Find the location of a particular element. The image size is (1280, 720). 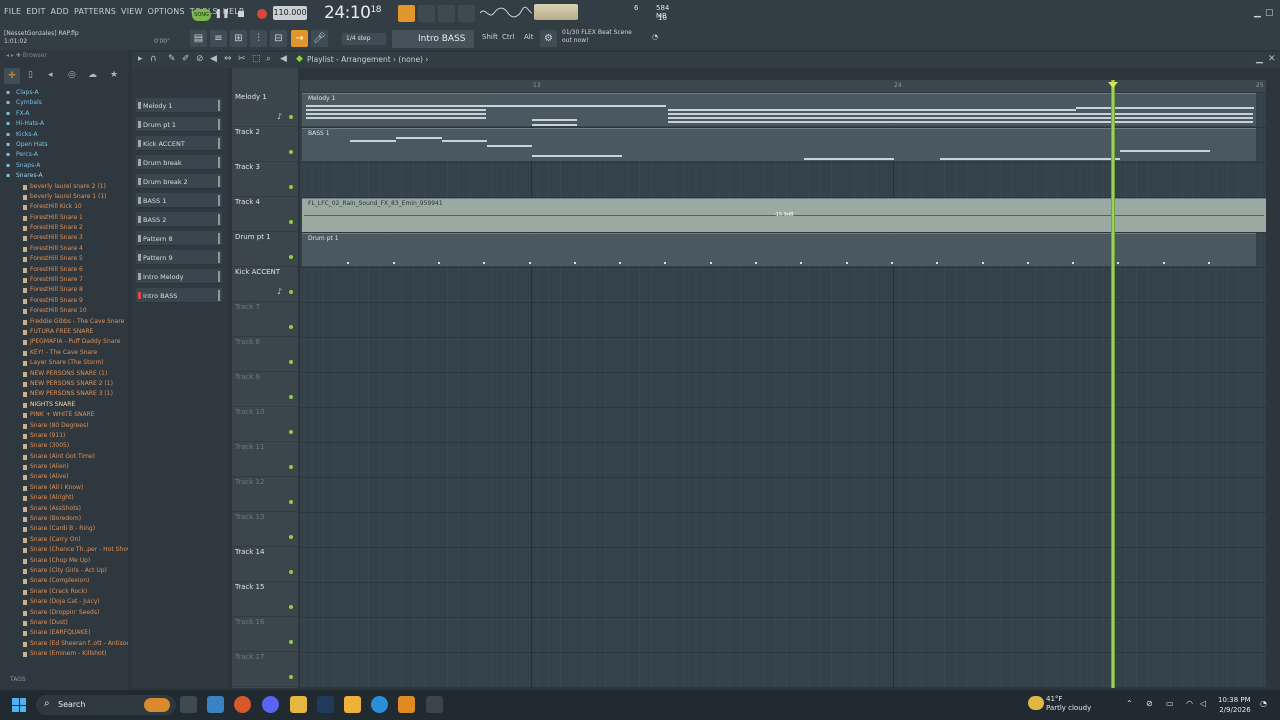

record-button is located at coordinates (262, 14).